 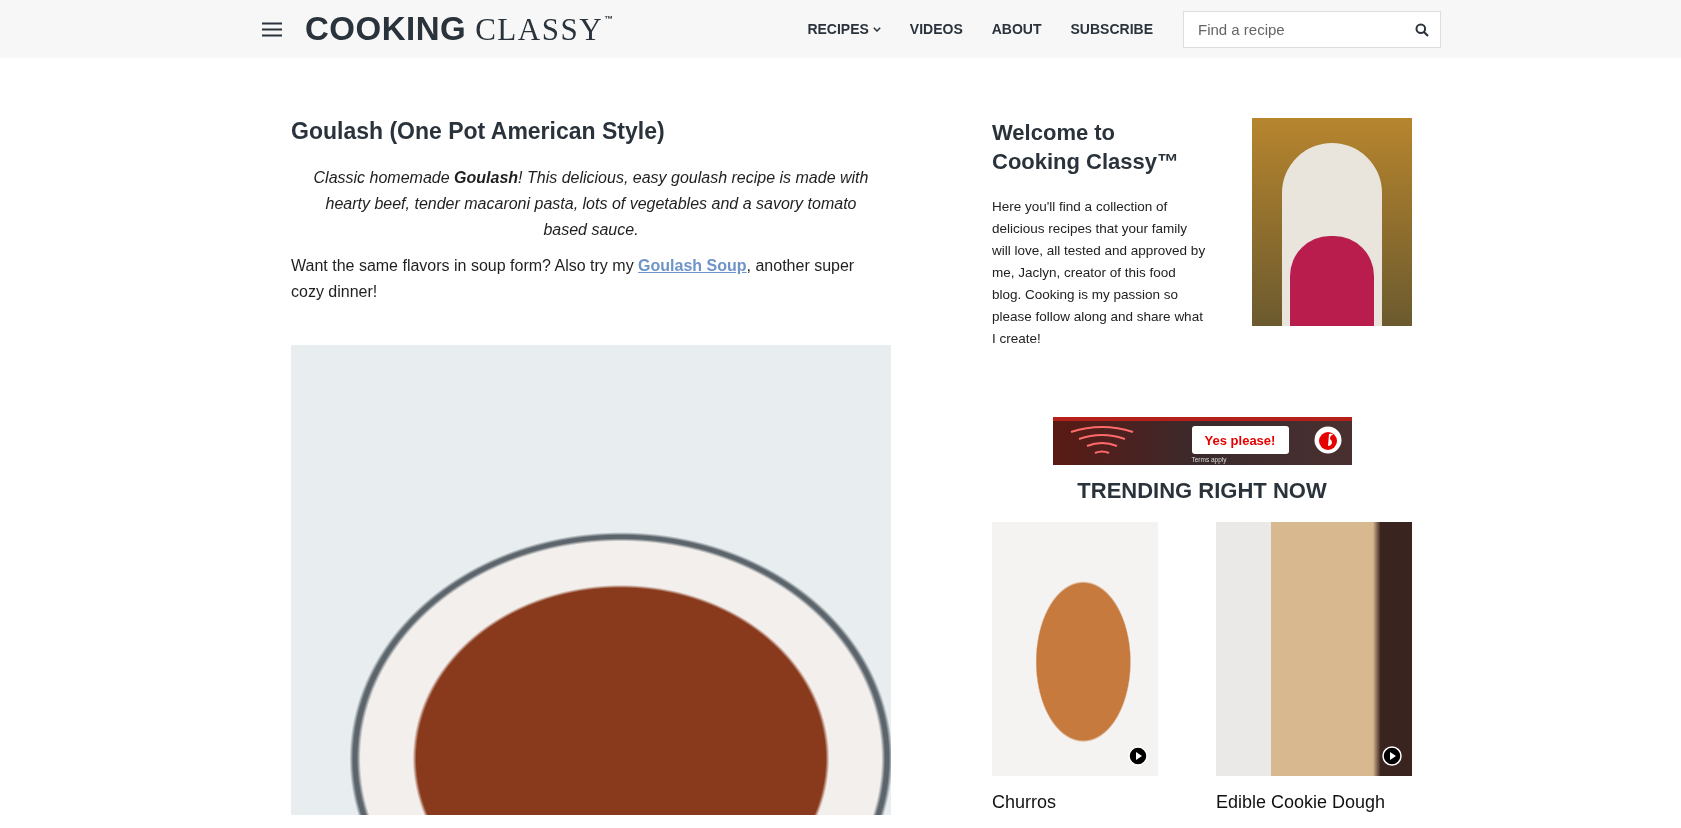 I want to click on menu-icon, so click(x=272, y=29).